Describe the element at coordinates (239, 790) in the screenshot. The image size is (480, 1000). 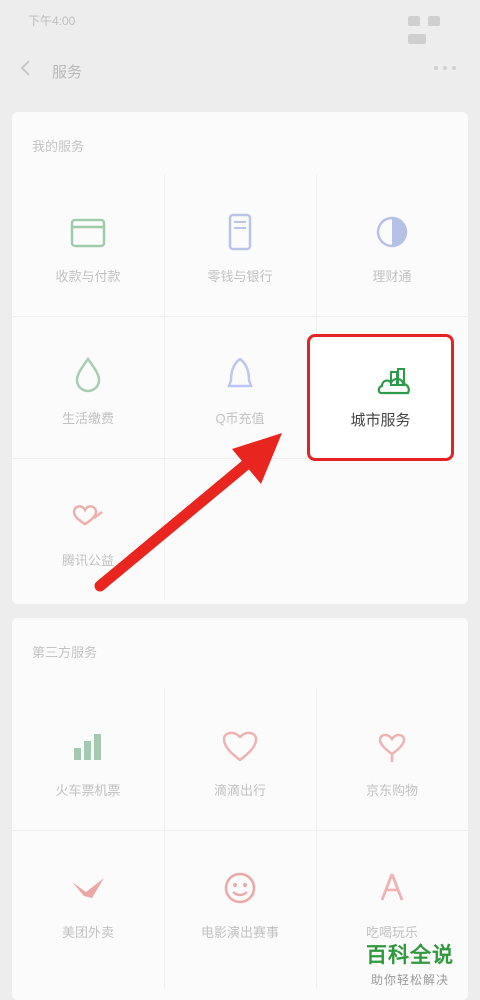
I see `service-label: 滴滴出行` at that location.